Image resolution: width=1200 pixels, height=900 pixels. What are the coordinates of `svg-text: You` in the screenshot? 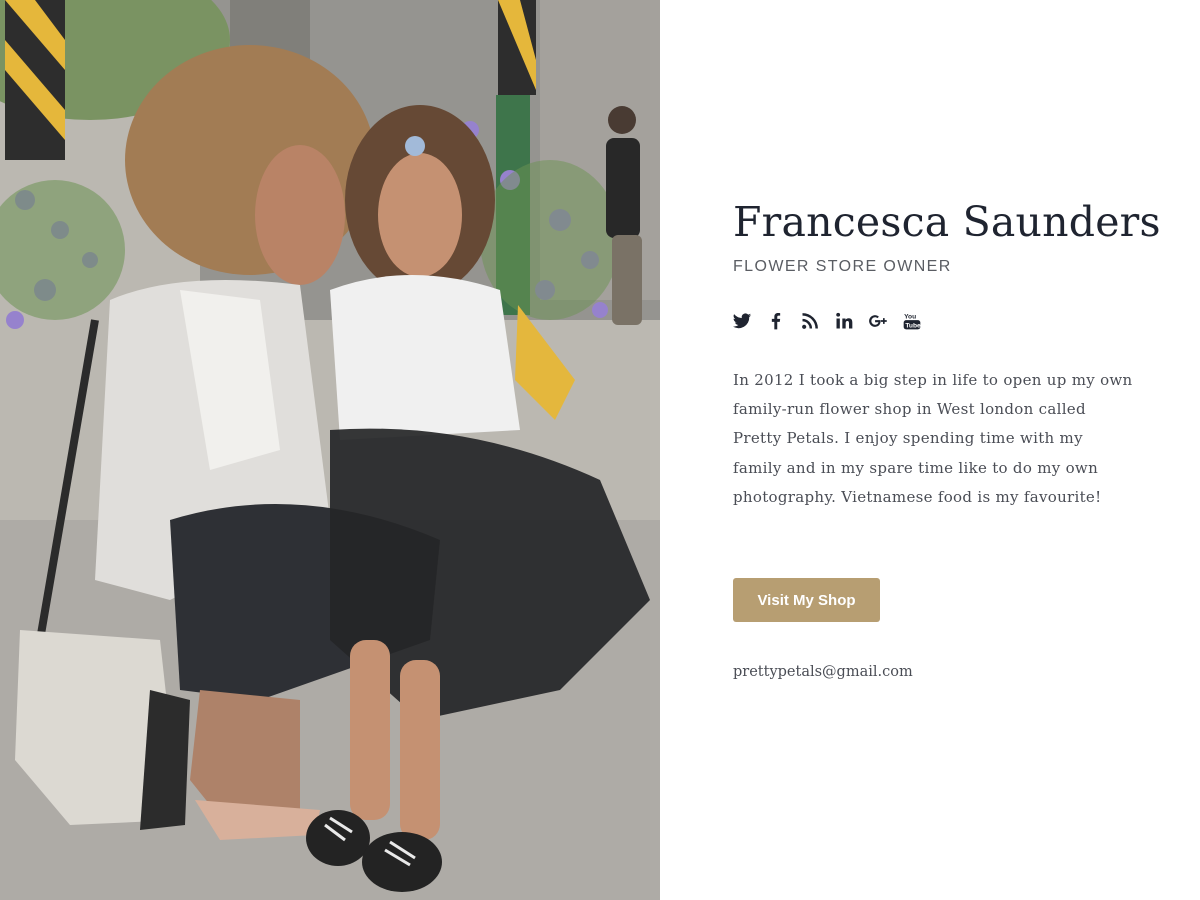 It's located at (910, 317).